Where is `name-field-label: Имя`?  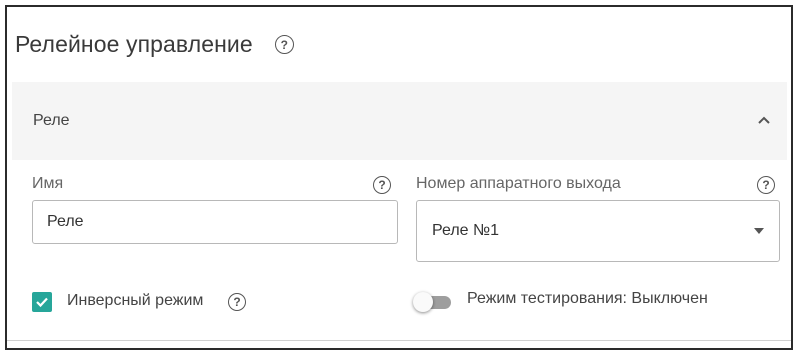 name-field-label: Имя is located at coordinates (48, 183).